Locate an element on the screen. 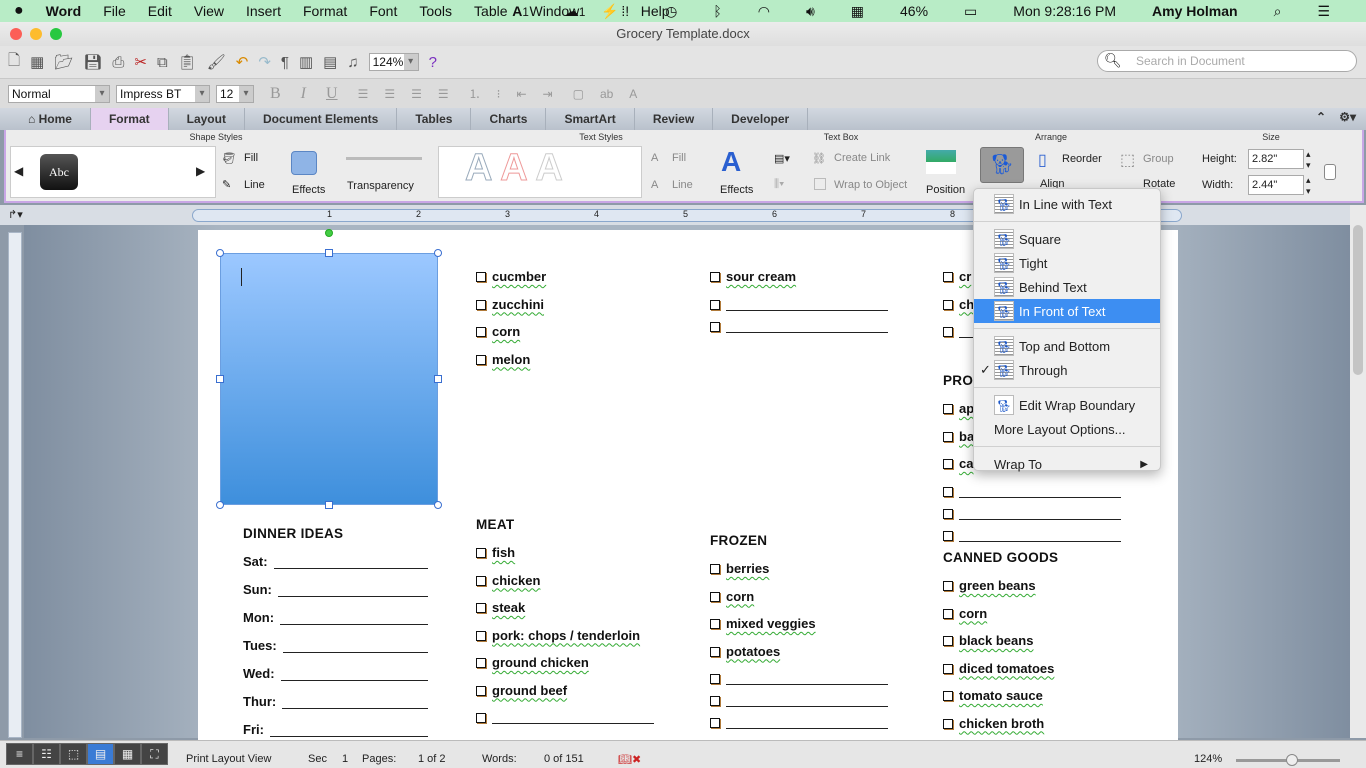 The image size is (1366, 768). decrease-indent-icon: ⇤ is located at coordinates (521, 94).